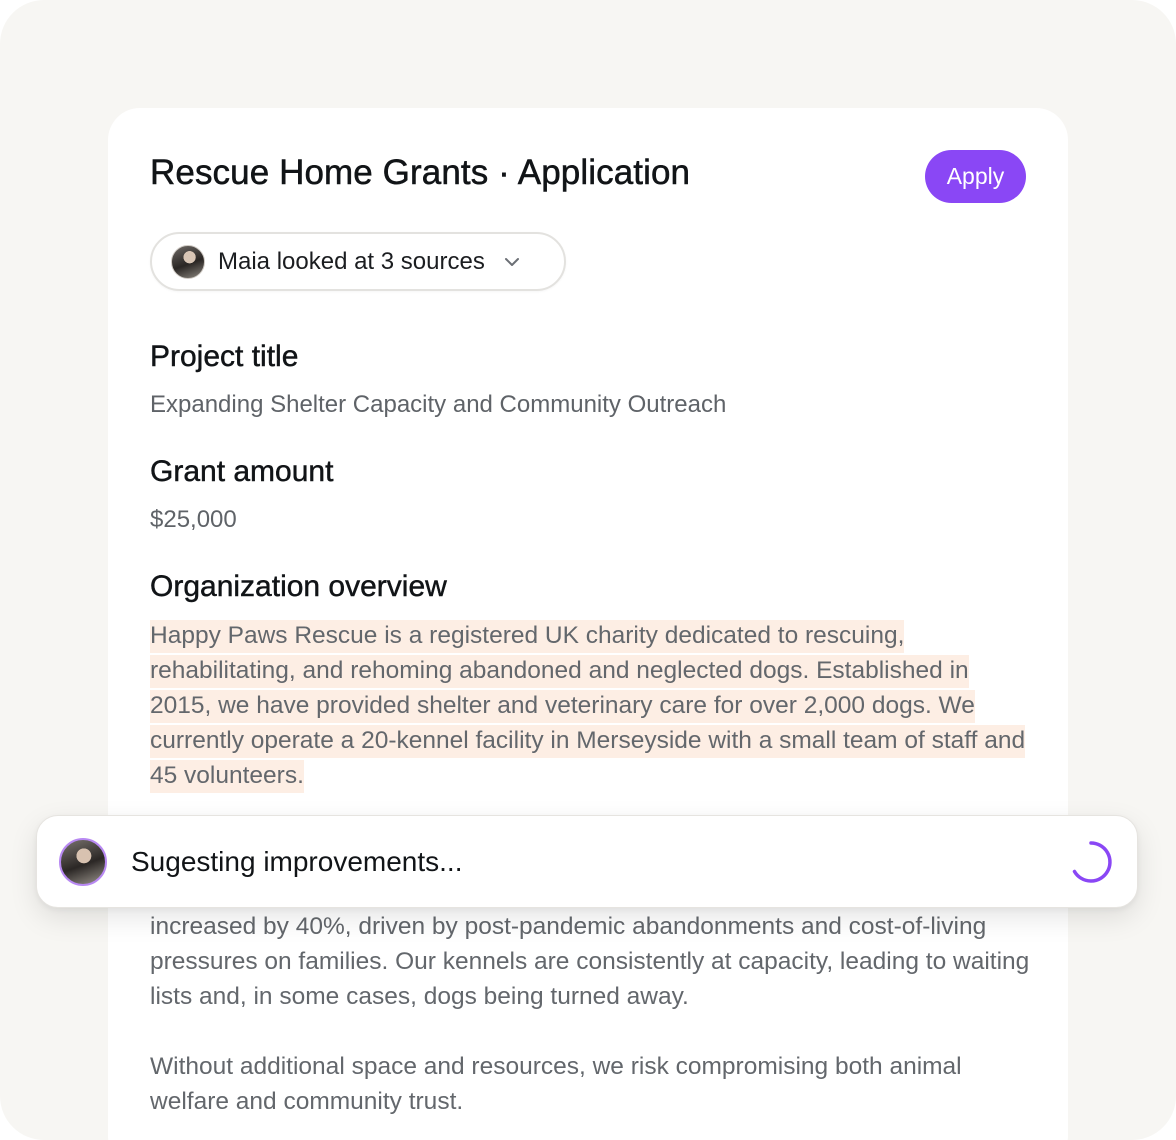 This screenshot has height=1140, width=1176. What do you see at coordinates (83, 861) in the screenshot?
I see `assistant-avatar-icon` at bounding box center [83, 861].